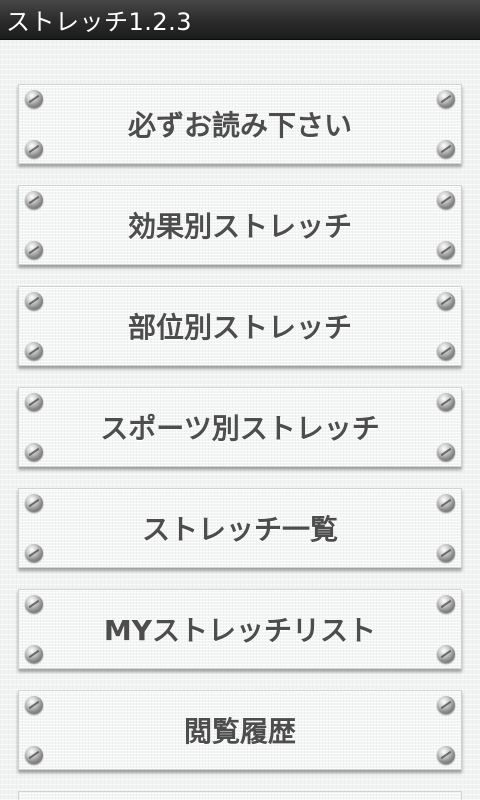  What do you see at coordinates (240, 795) in the screenshot?
I see `menu-button-partial` at bounding box center [240, 795].